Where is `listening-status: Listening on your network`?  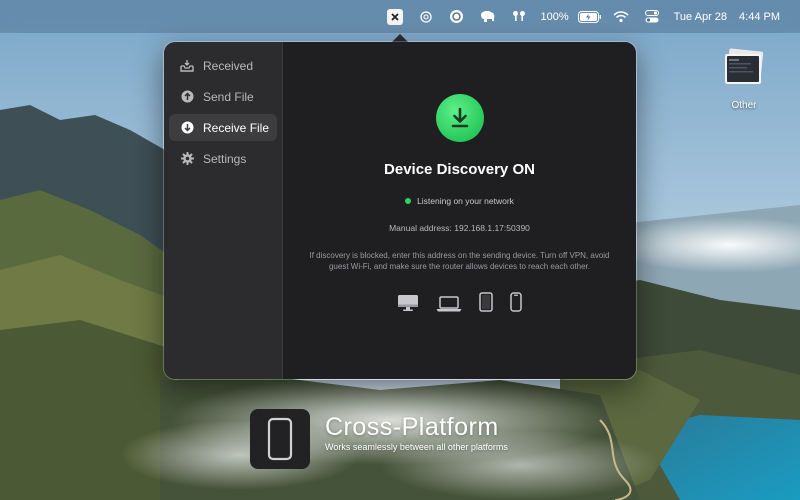
listening-status: Listening on your network is located at coordinates (459, 201).